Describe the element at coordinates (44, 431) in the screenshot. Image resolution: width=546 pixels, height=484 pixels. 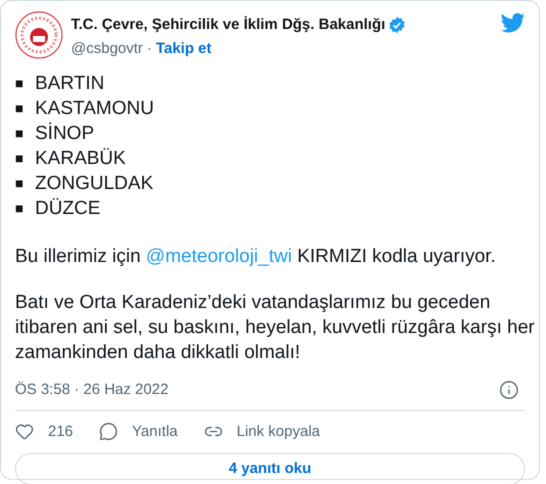
I see `like-button: 216` at that location.